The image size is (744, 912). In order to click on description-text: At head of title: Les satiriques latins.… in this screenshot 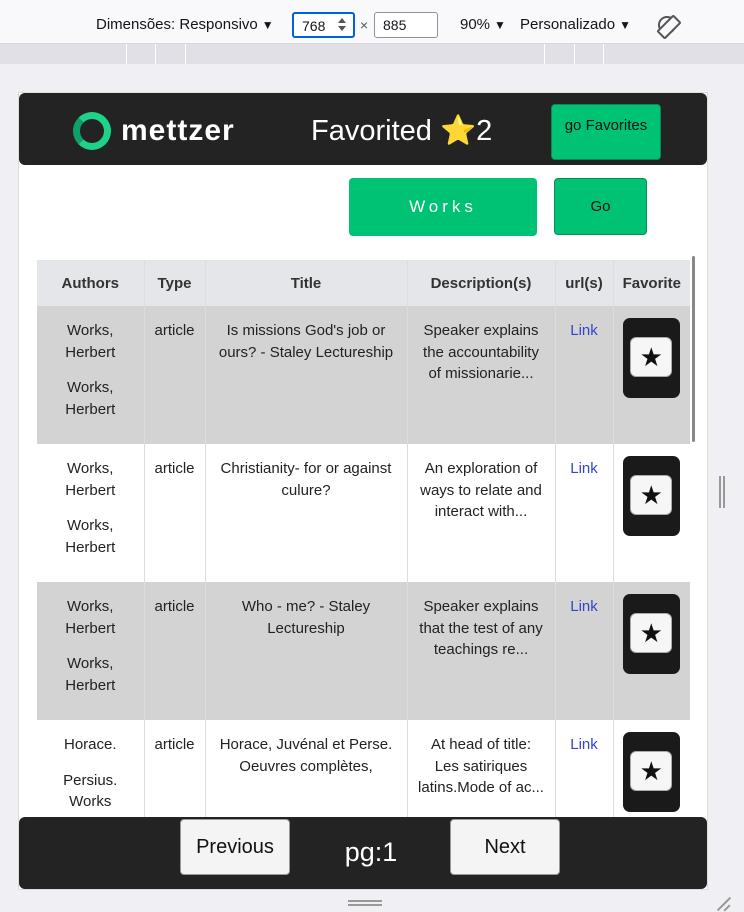, I will do `click(481, 766)`.